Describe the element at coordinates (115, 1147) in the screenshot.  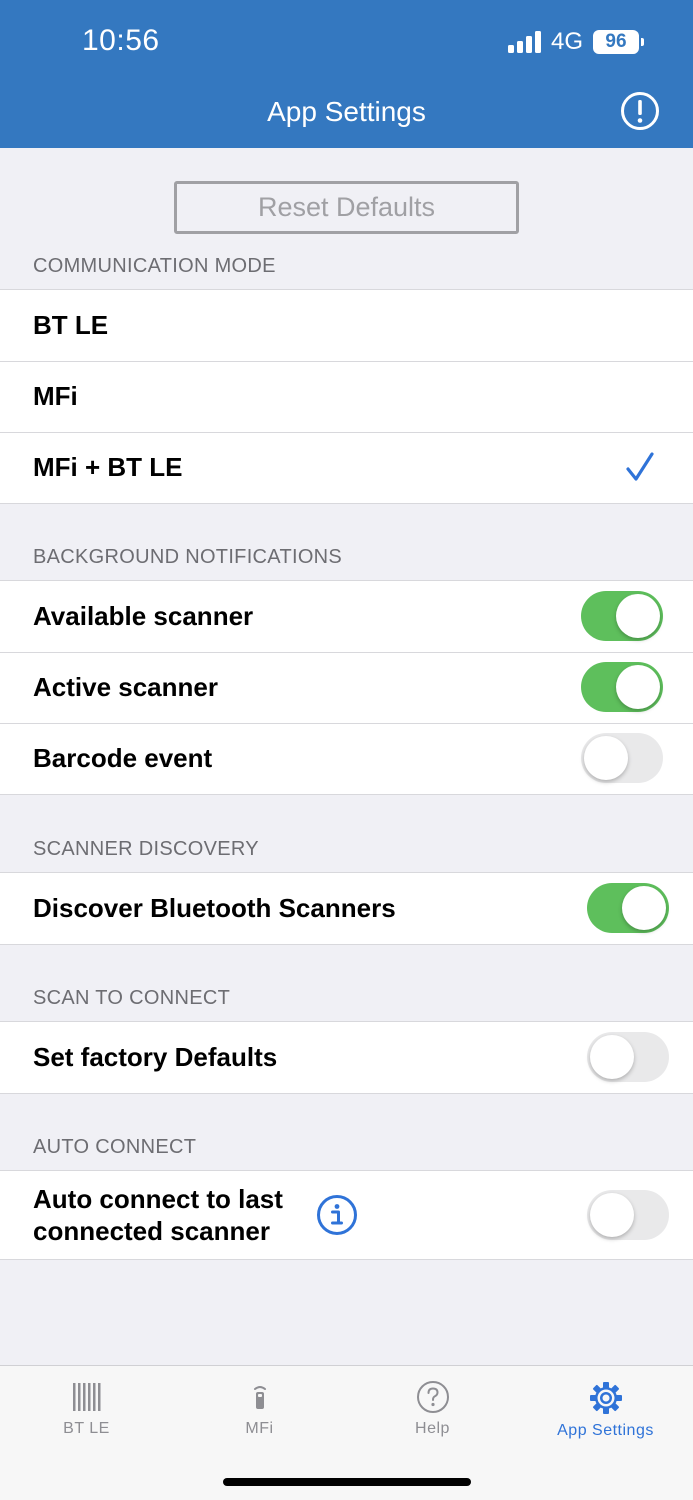
I see `section-header-auto-connect: AUTO CONNECT` at that location.